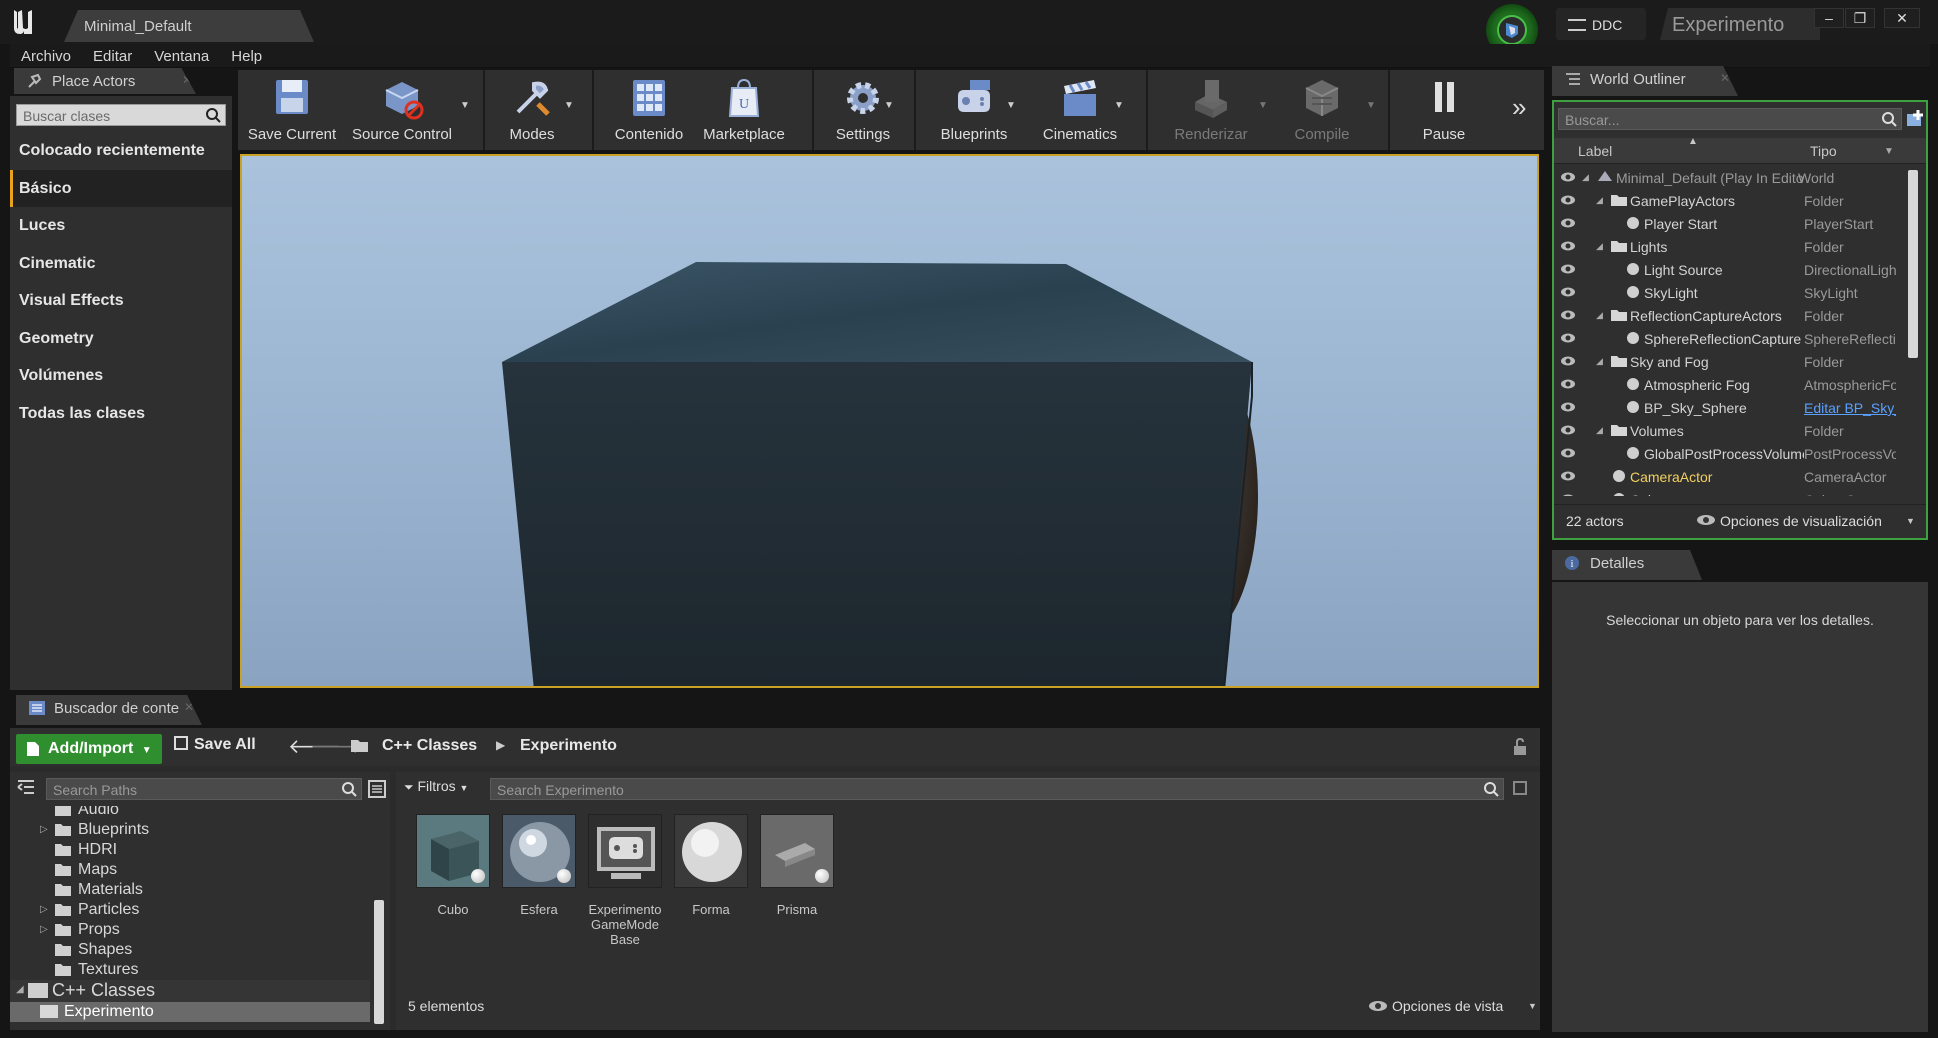 The image size is (1938, 1038). I want to click on pause-button: Pause, so click(1444, 110).